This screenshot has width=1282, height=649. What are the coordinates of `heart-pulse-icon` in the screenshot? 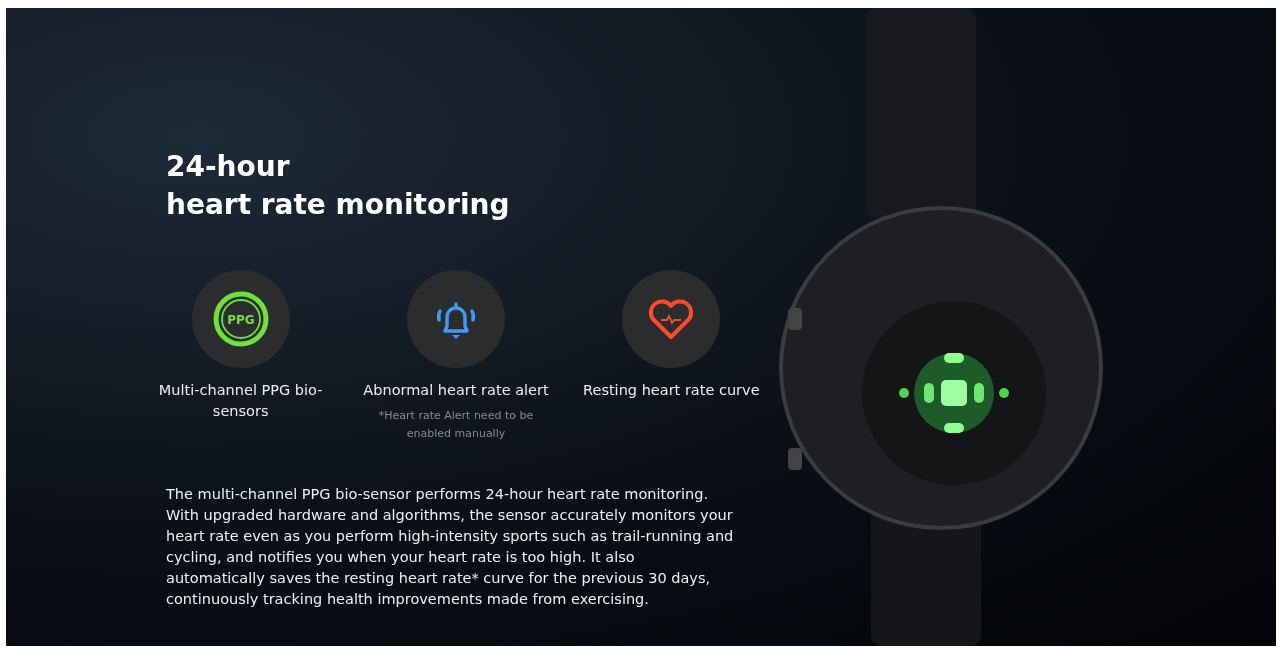 It's located at (671, 319).